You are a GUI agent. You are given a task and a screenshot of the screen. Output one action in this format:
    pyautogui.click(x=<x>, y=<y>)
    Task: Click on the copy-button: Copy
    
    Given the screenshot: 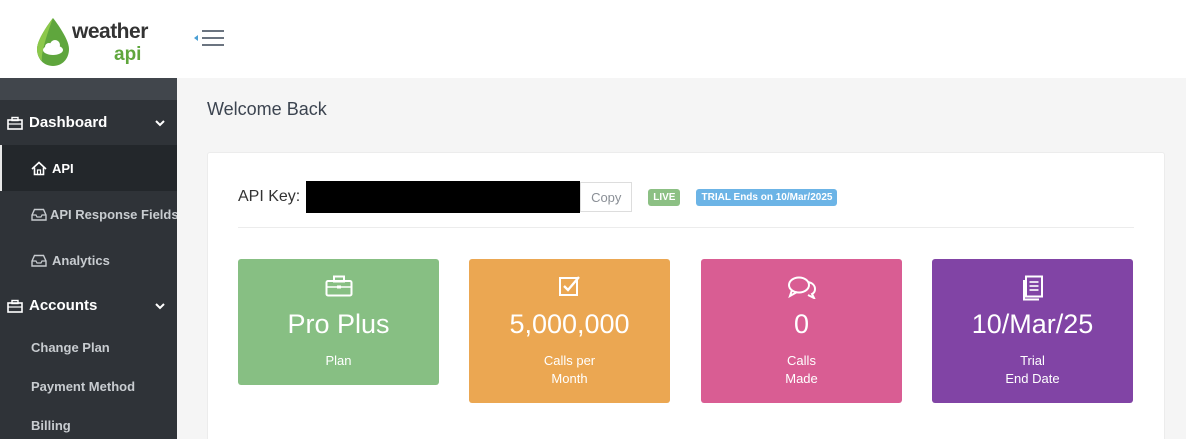 What is the action you would take?
    pyautogui.click(x=606, y=197)
    